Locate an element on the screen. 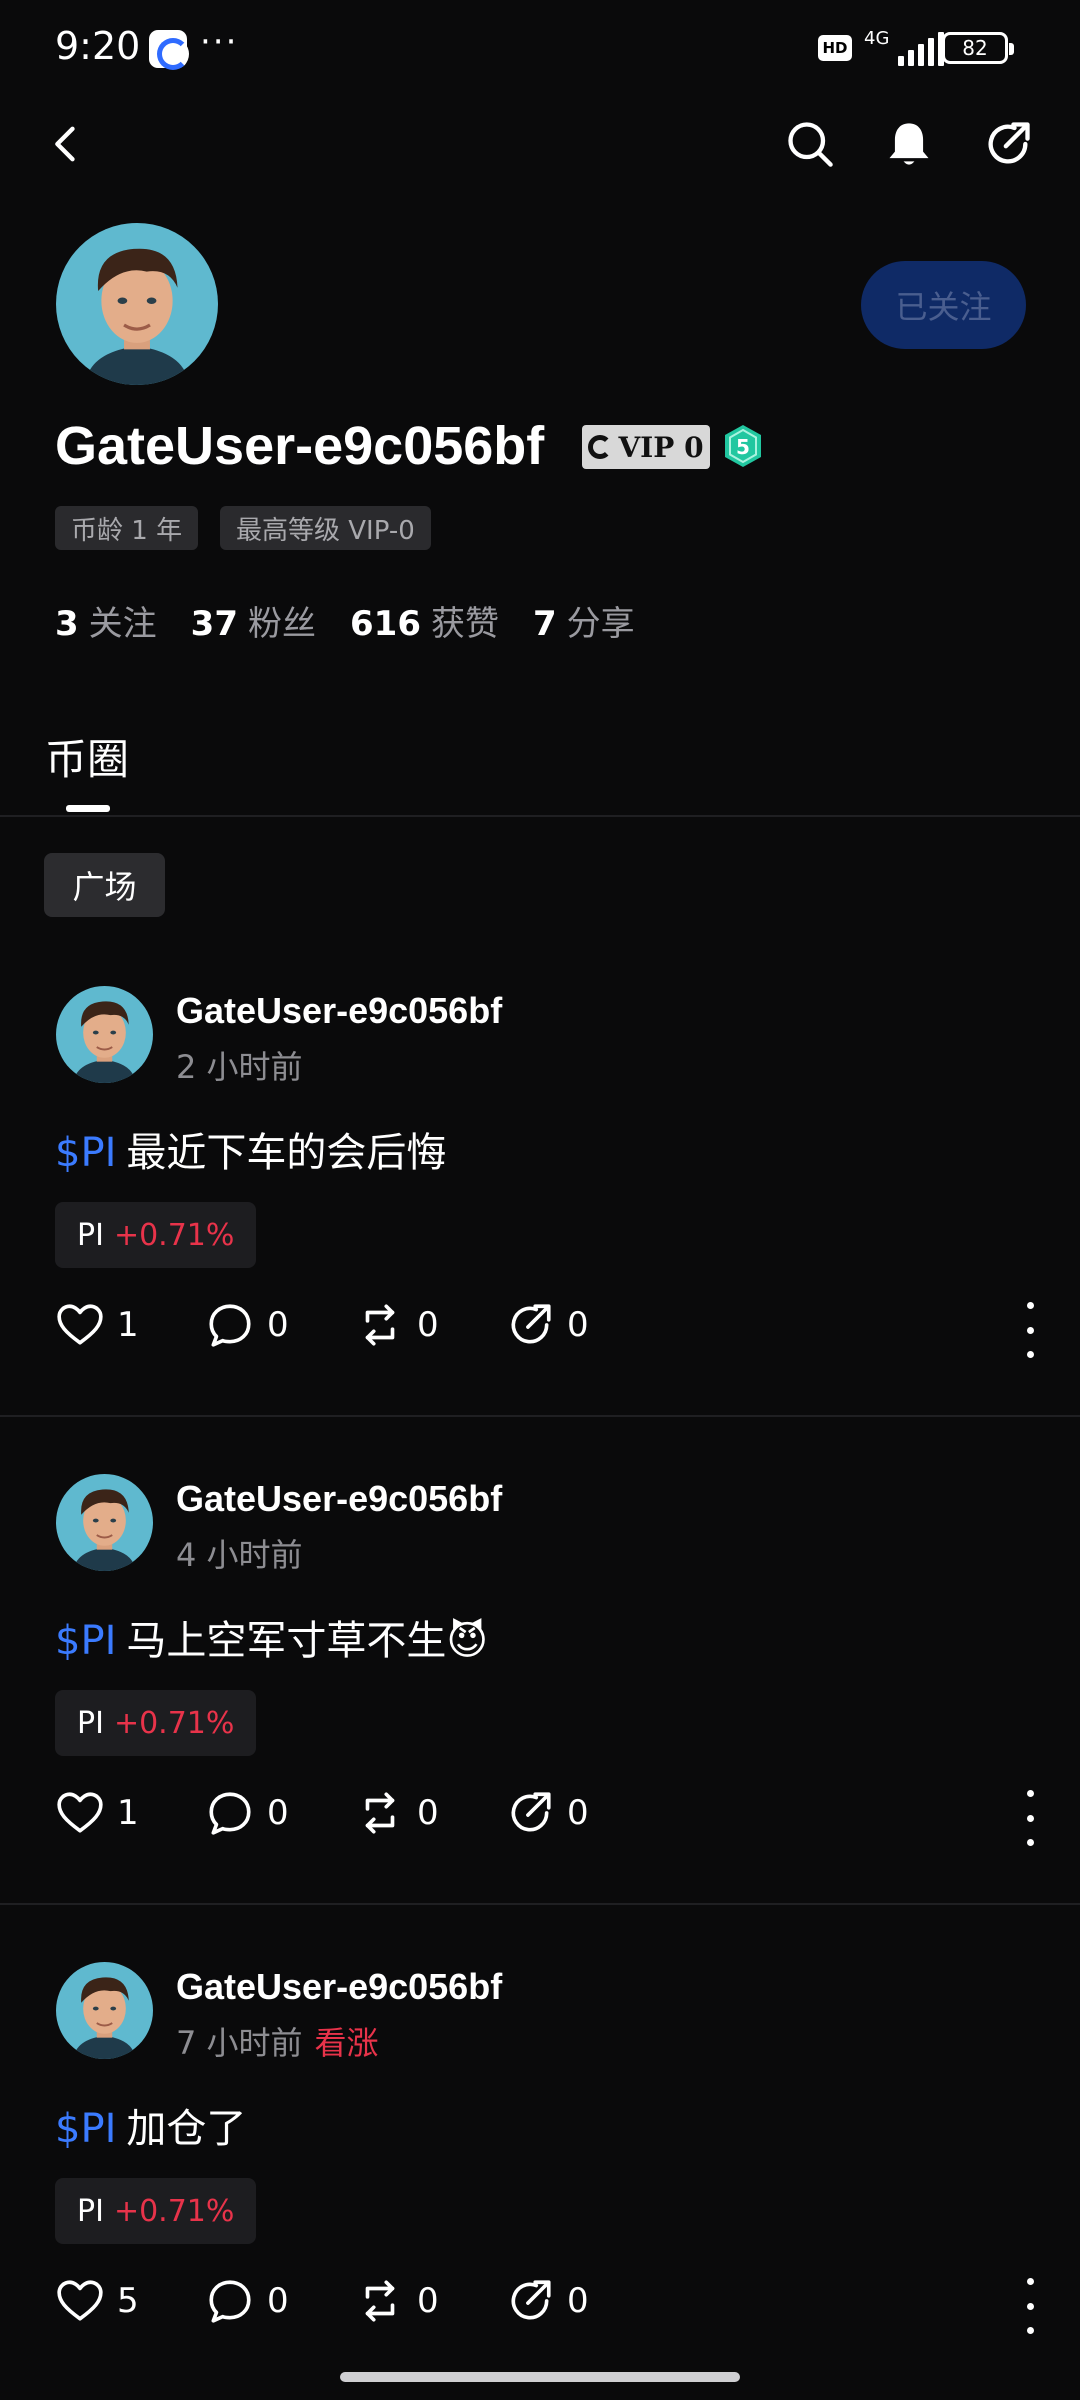 The image size is (1080, 2400). profile-stats: 3 关注 37 粉丝 616 获赞 7 分享 is located at coordinates (345, 620).